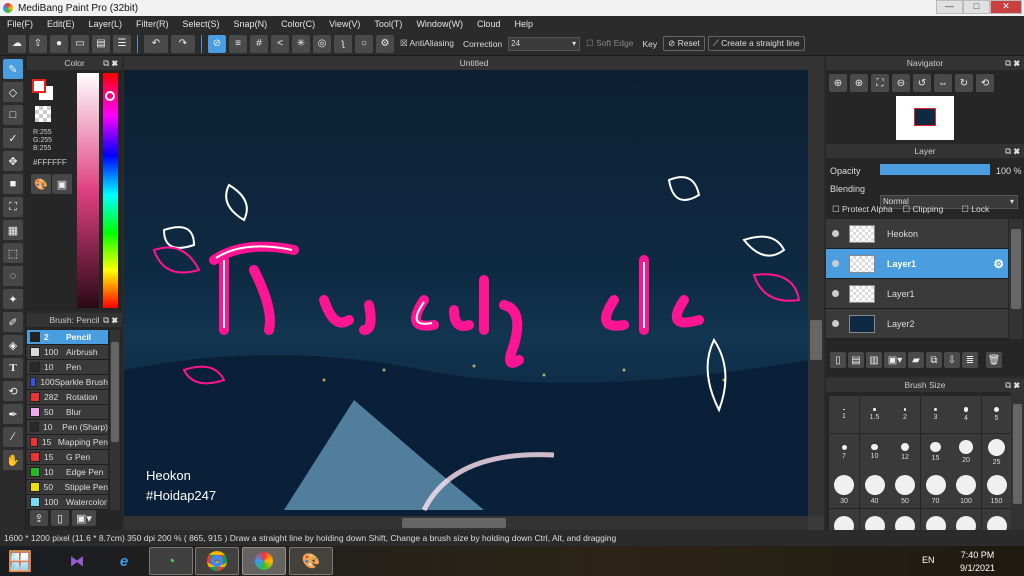 This screenshot has height=576, width=1024. What do you see at coordinates (917, 324) in the screenshot?
I see `layer-row: Layer2` at bounding box center [917, 324].